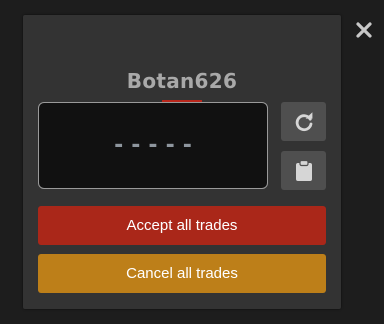  I want to click on refresh-icon, so click(303, 121).